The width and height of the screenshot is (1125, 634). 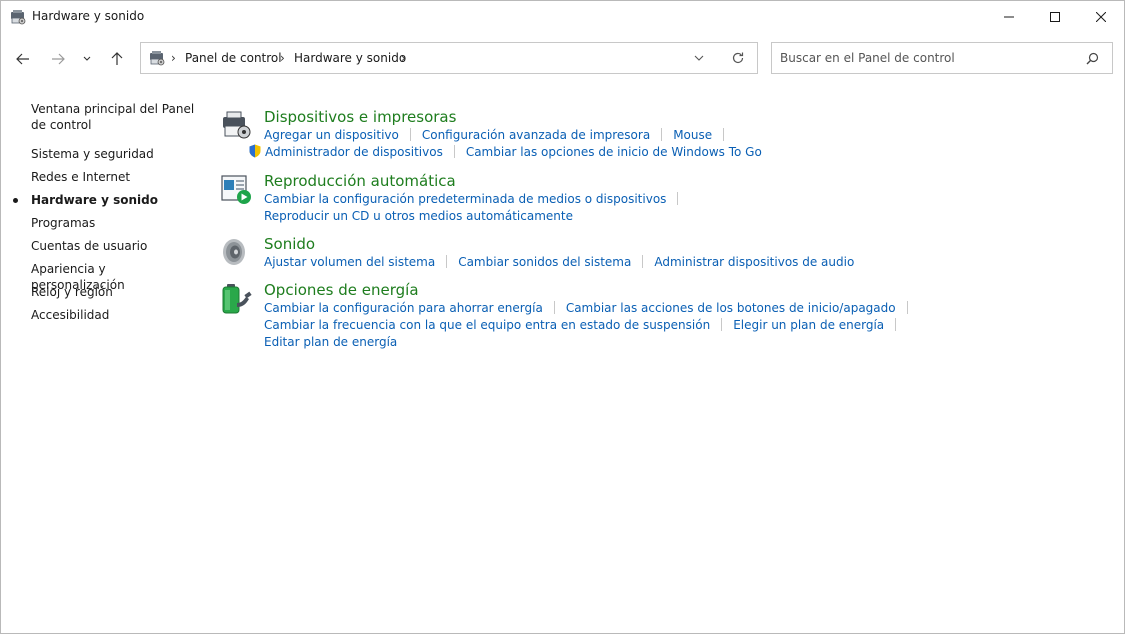 I want to click on back-button, so click(x=23, y=59).